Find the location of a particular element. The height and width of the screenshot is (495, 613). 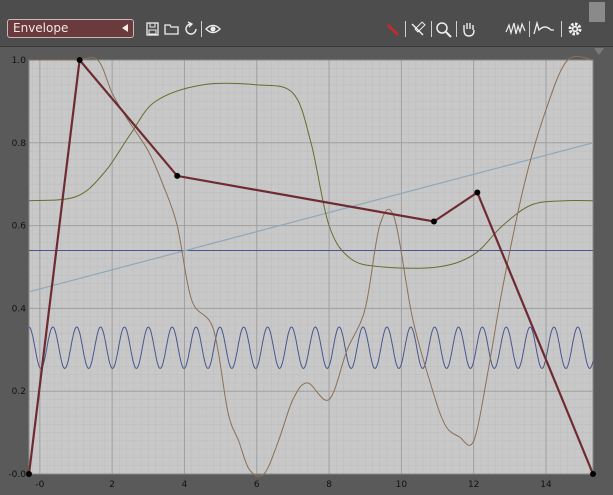

waveform-step-icon is located at coordinates (543, 29).